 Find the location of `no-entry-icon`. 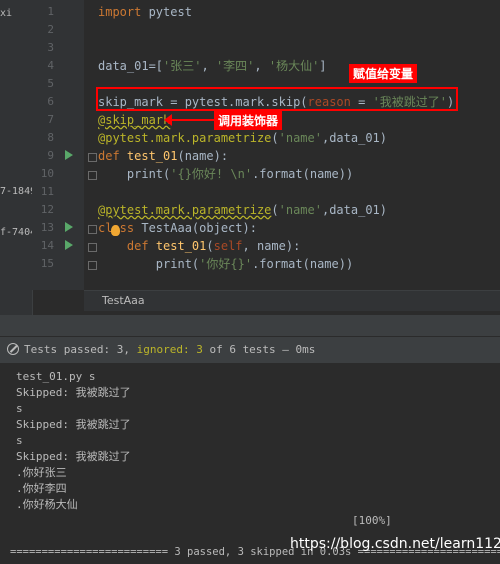

no-entry-icon is located at coordinates (13, 349).